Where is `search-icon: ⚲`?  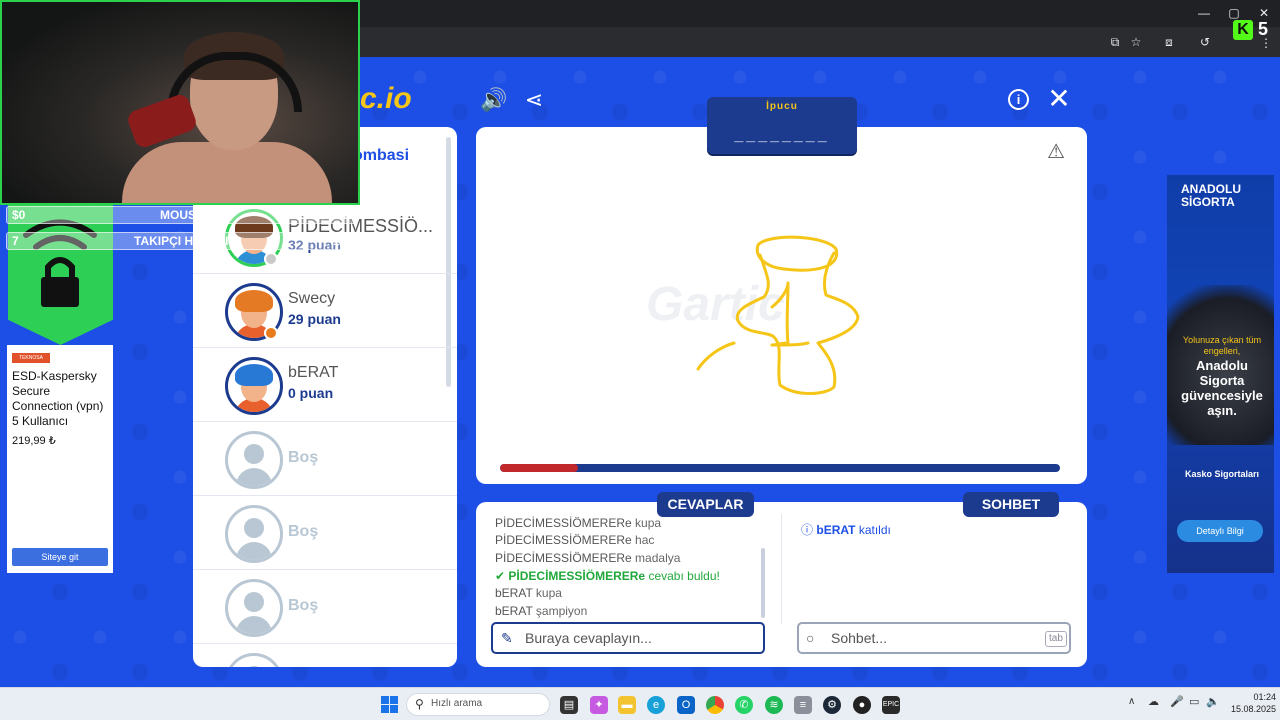
search-icon: ⚲ is located at coordinates (419, 704).